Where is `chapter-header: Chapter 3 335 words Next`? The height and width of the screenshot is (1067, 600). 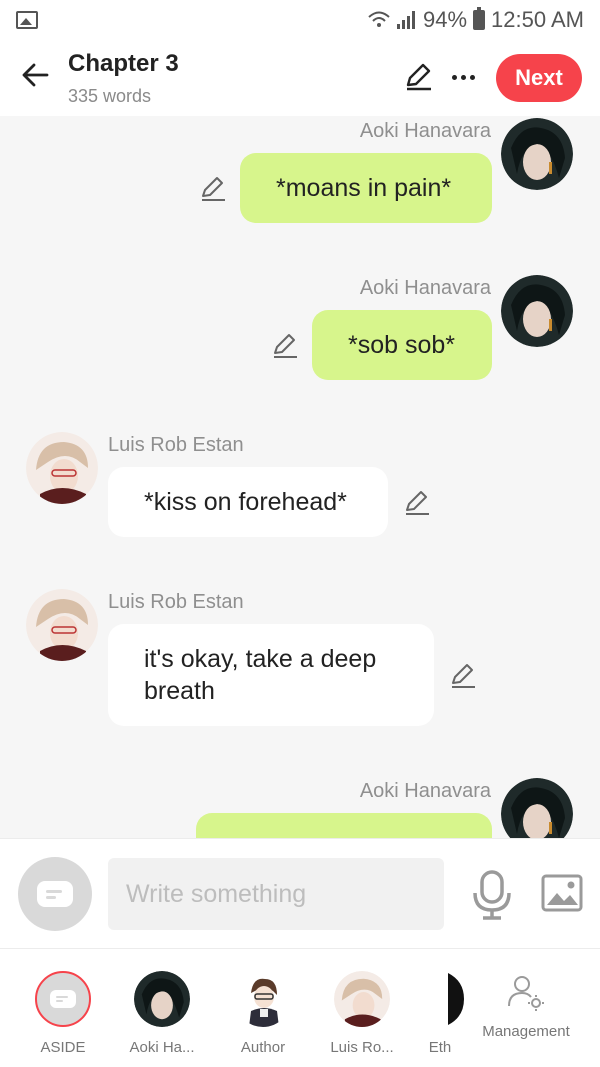
chapter-header: Chapter 3 335 words Next is located at coordinates (300, 78).